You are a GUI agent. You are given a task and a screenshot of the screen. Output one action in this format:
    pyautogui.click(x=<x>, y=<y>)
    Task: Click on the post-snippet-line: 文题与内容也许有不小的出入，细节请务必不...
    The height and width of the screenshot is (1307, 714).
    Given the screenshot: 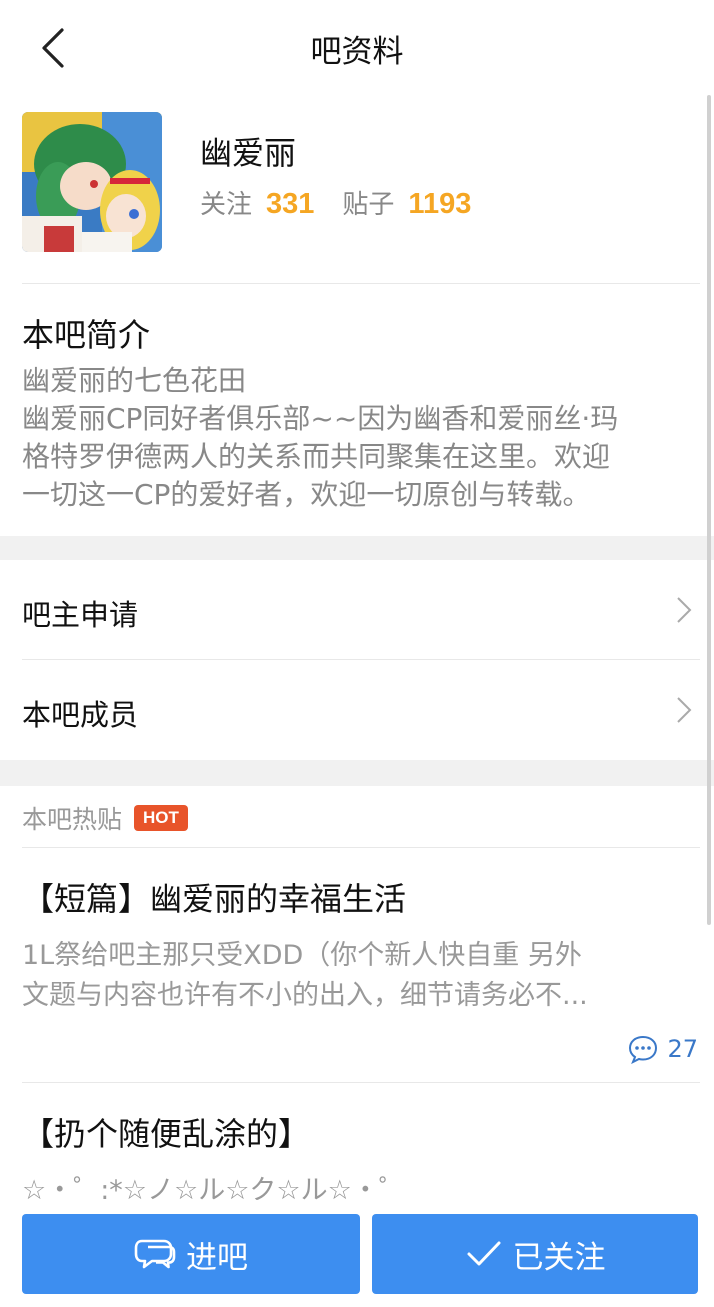 What is the action you would take?
    pyautogui.click(x=305, y=995)
    